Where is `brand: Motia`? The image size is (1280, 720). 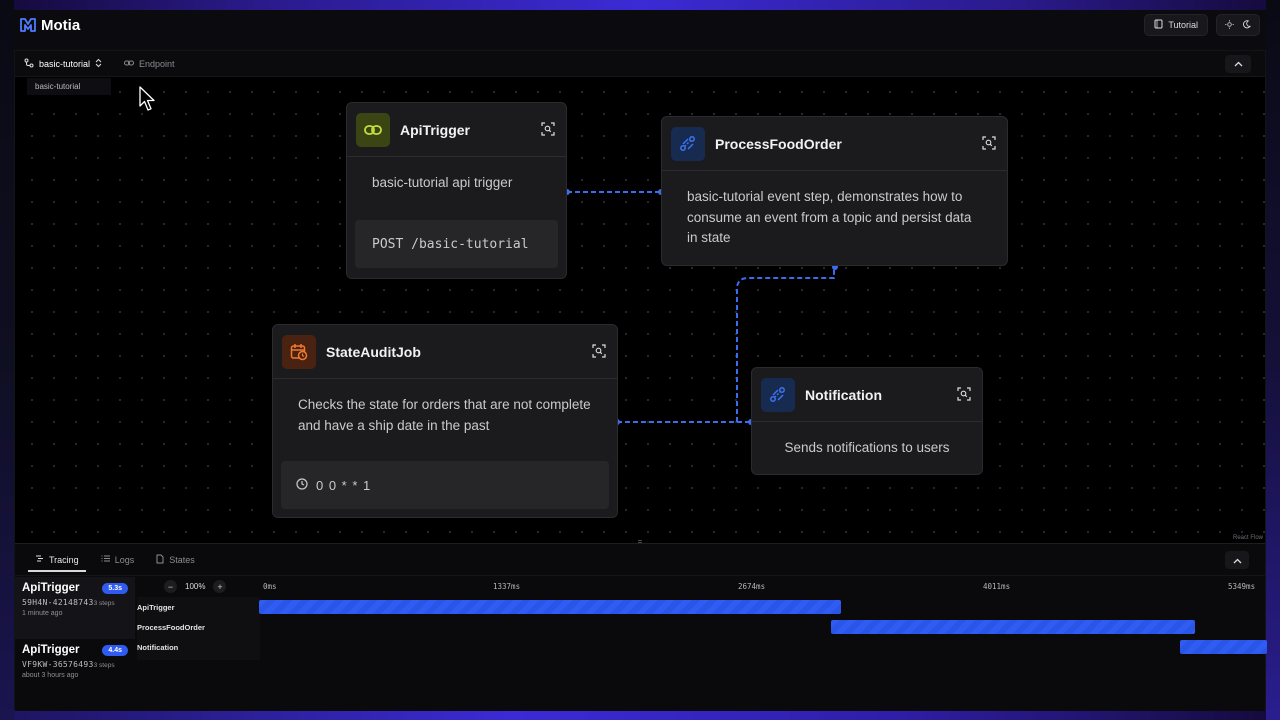 brand: Motia is located at coordinates (50, 25).